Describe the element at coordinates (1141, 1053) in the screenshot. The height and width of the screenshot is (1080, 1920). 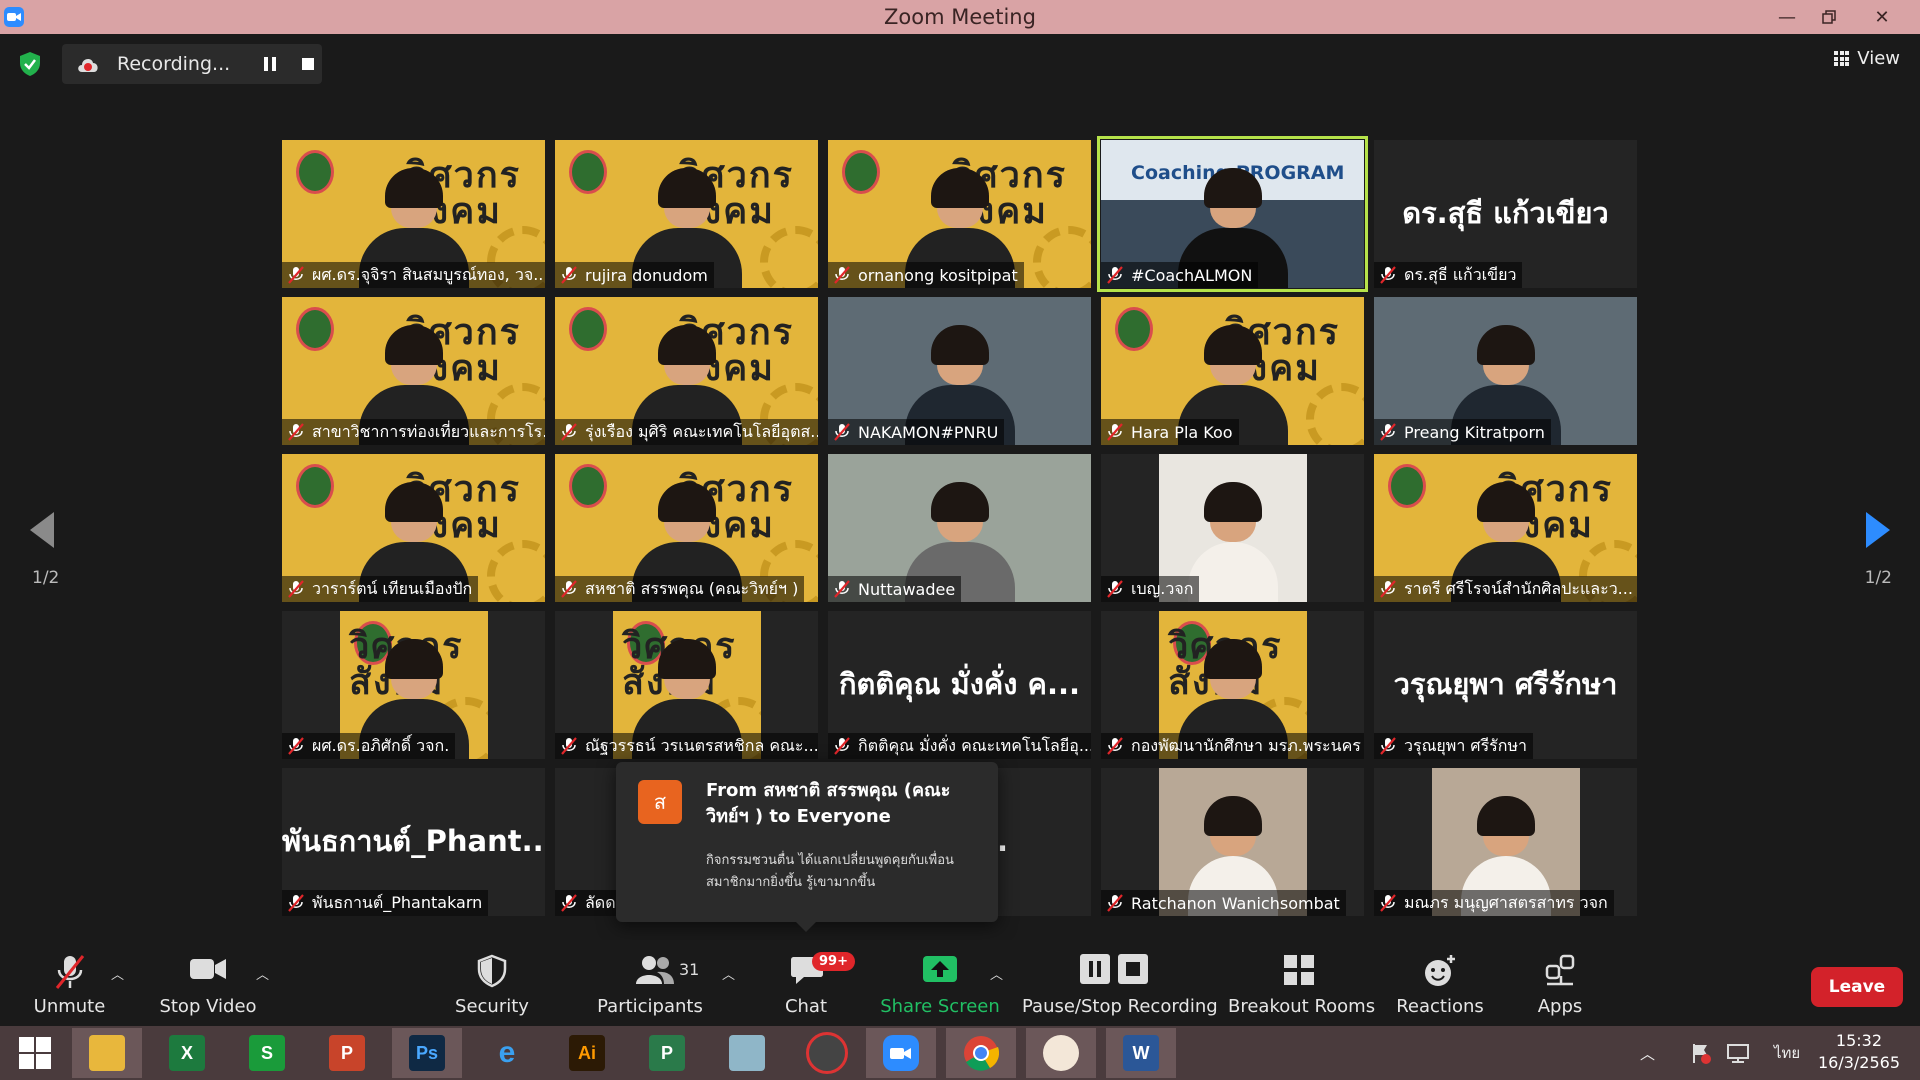
I see `word-icon: W` at that location.